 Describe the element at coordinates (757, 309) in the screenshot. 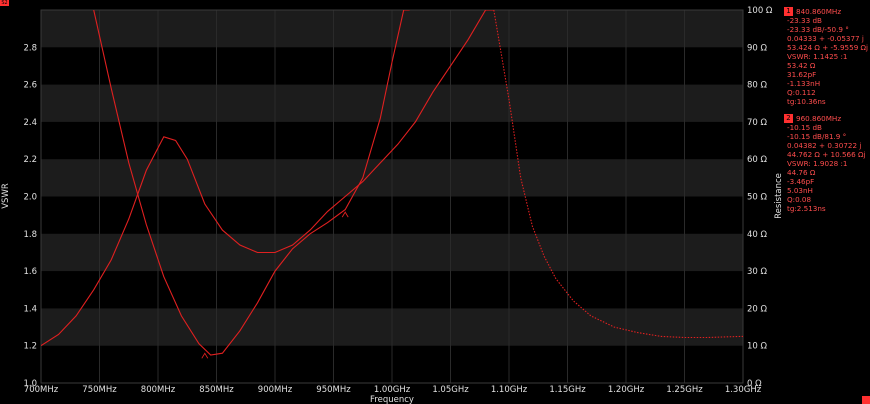

I see `y-right-tick-label: 20 Ω` at that location.